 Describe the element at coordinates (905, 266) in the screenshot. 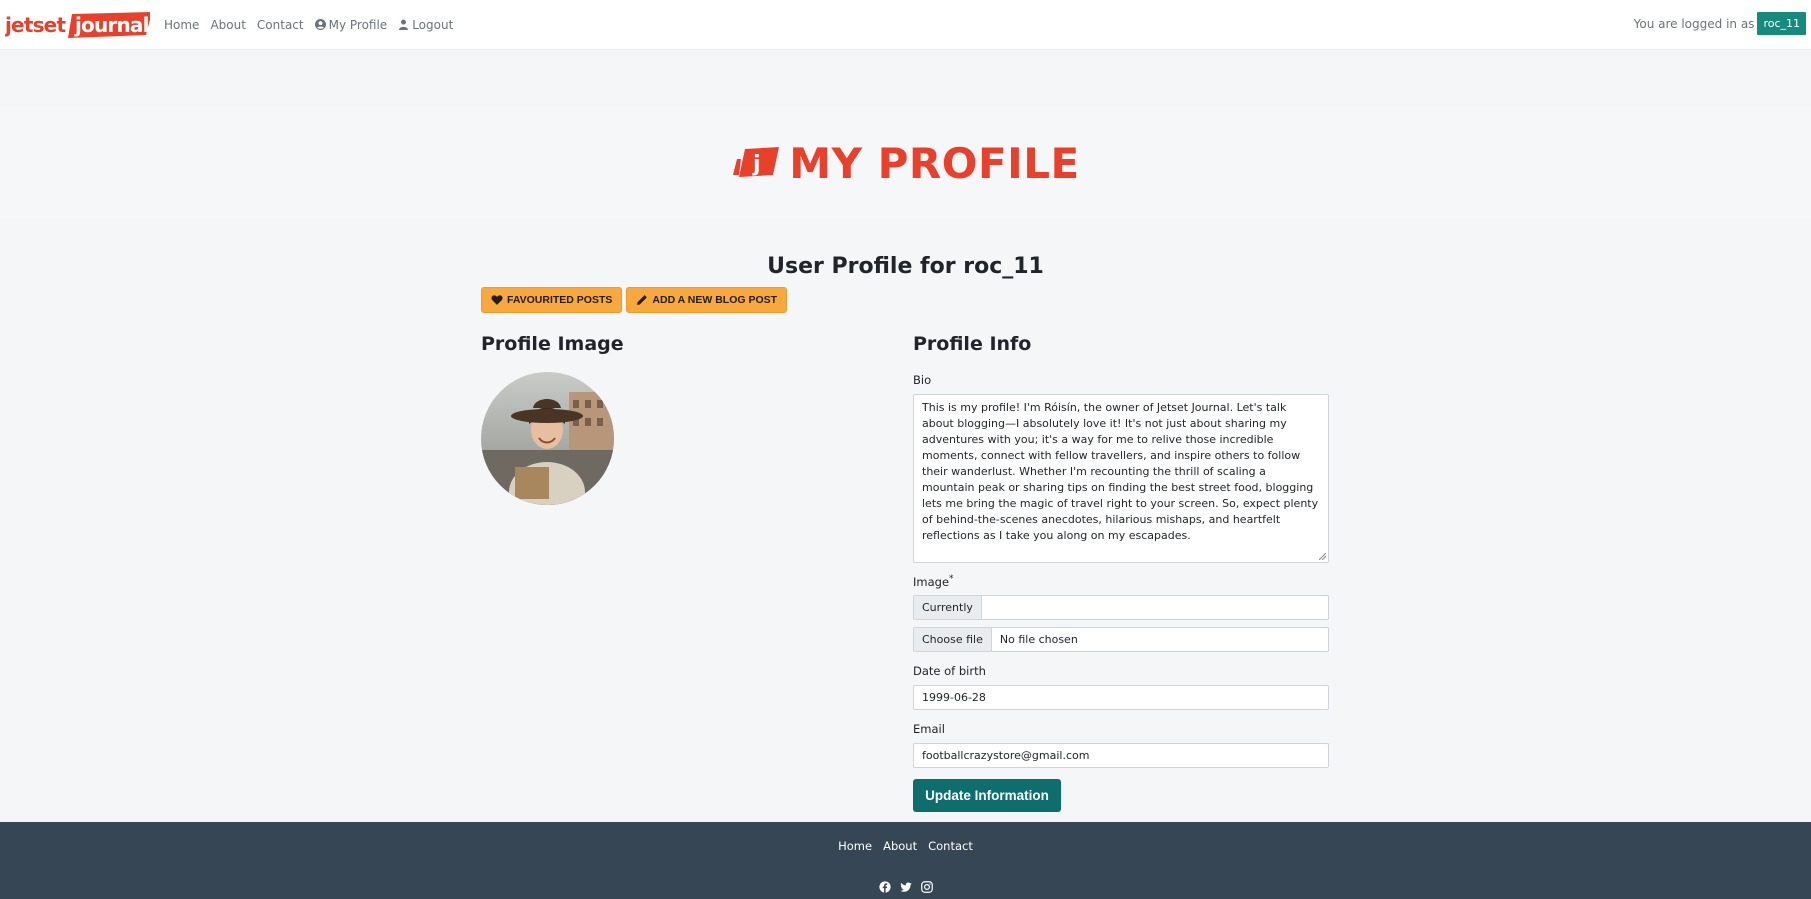

I see `page-title: User Profile for roc_11` at that location.